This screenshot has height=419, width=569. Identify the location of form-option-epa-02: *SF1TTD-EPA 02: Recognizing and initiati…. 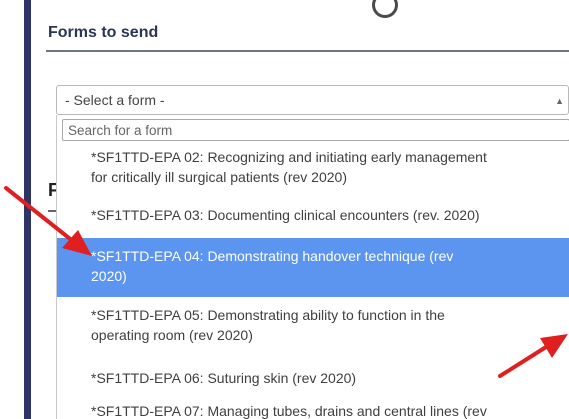
(313, 167).